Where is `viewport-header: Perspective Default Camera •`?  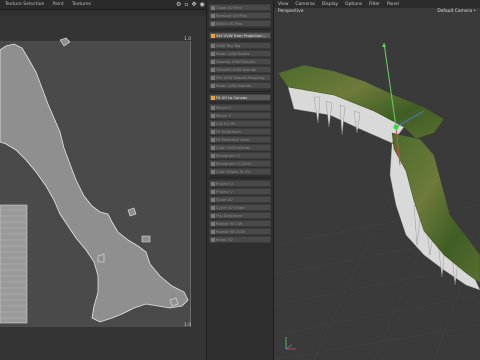
viewport-header: Perspective Default Camera • is located at coordinates (377, 11).